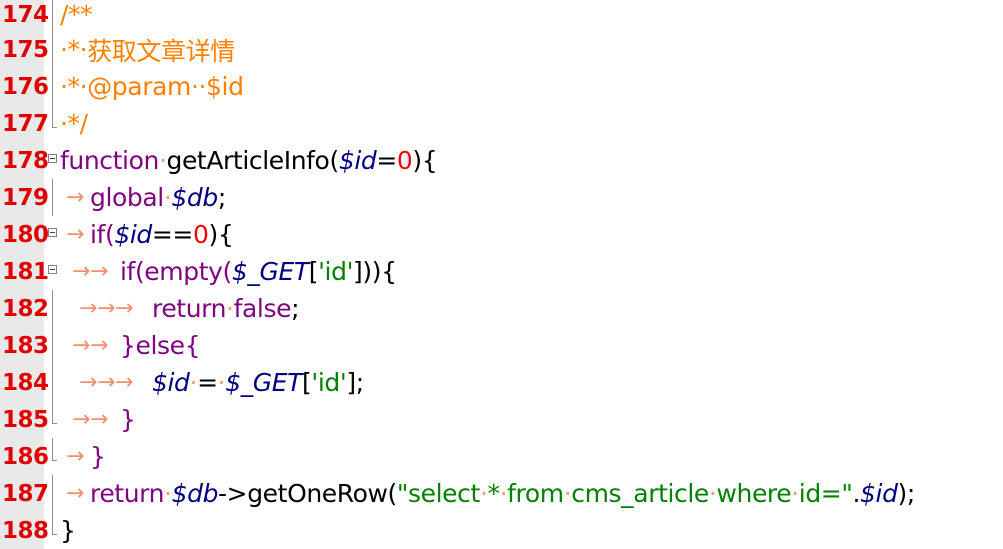  What do you see at coordinates (139, 86) in the screenshot?
I see `comment-tag: @param` at bounding box center [139, 86].